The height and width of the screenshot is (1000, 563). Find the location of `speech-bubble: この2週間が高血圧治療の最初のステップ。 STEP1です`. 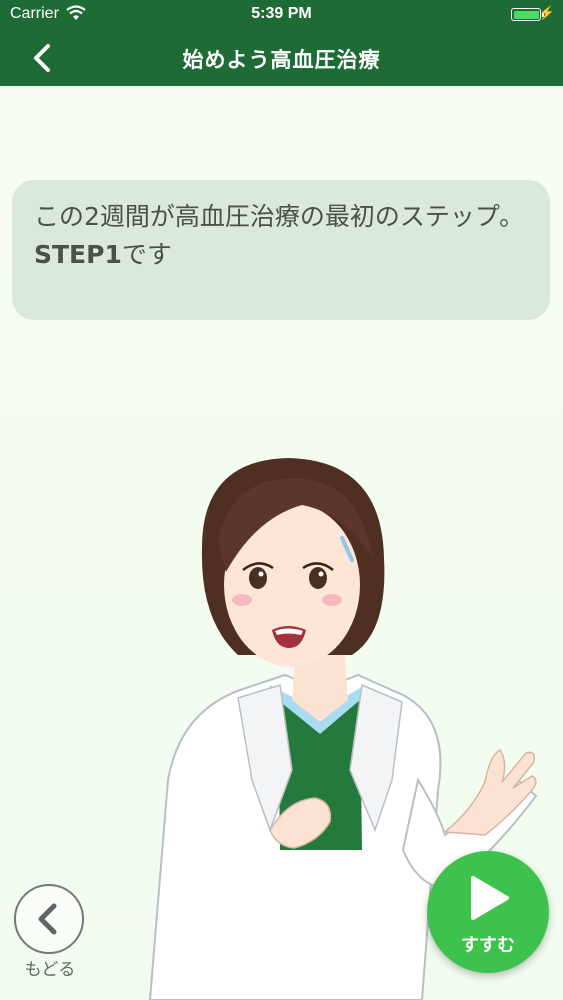

speech-bubble: この2週間が高血圧治療の最初のステップ。 STEP1です is located at coordinates (281, 250).